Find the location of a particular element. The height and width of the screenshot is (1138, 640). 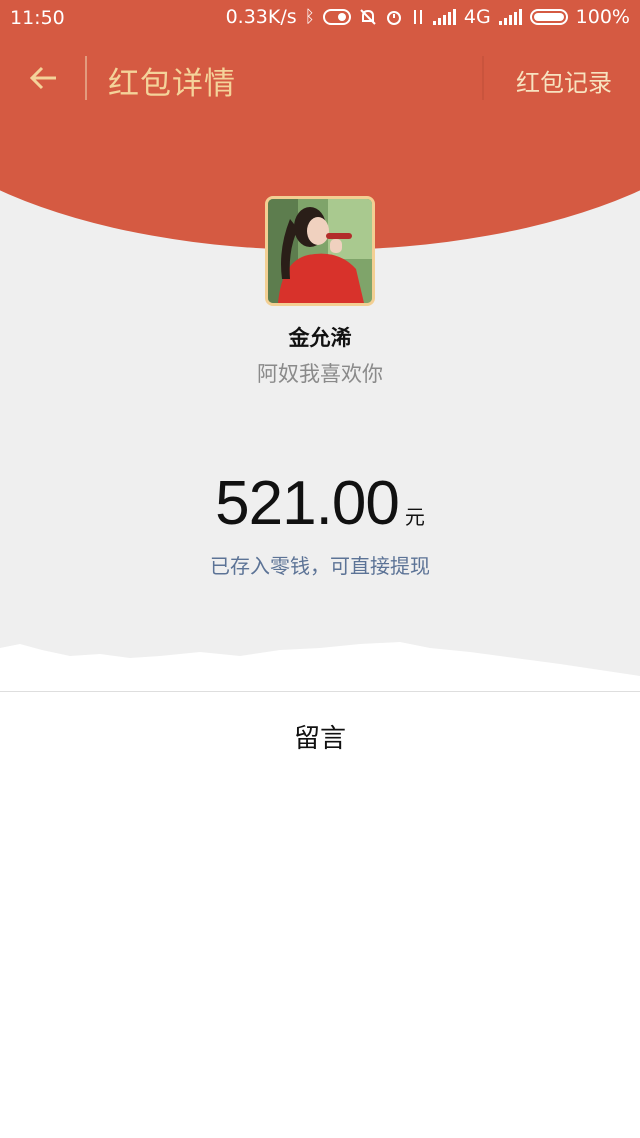

toolbar-divider is located at coordinates (86, 78).